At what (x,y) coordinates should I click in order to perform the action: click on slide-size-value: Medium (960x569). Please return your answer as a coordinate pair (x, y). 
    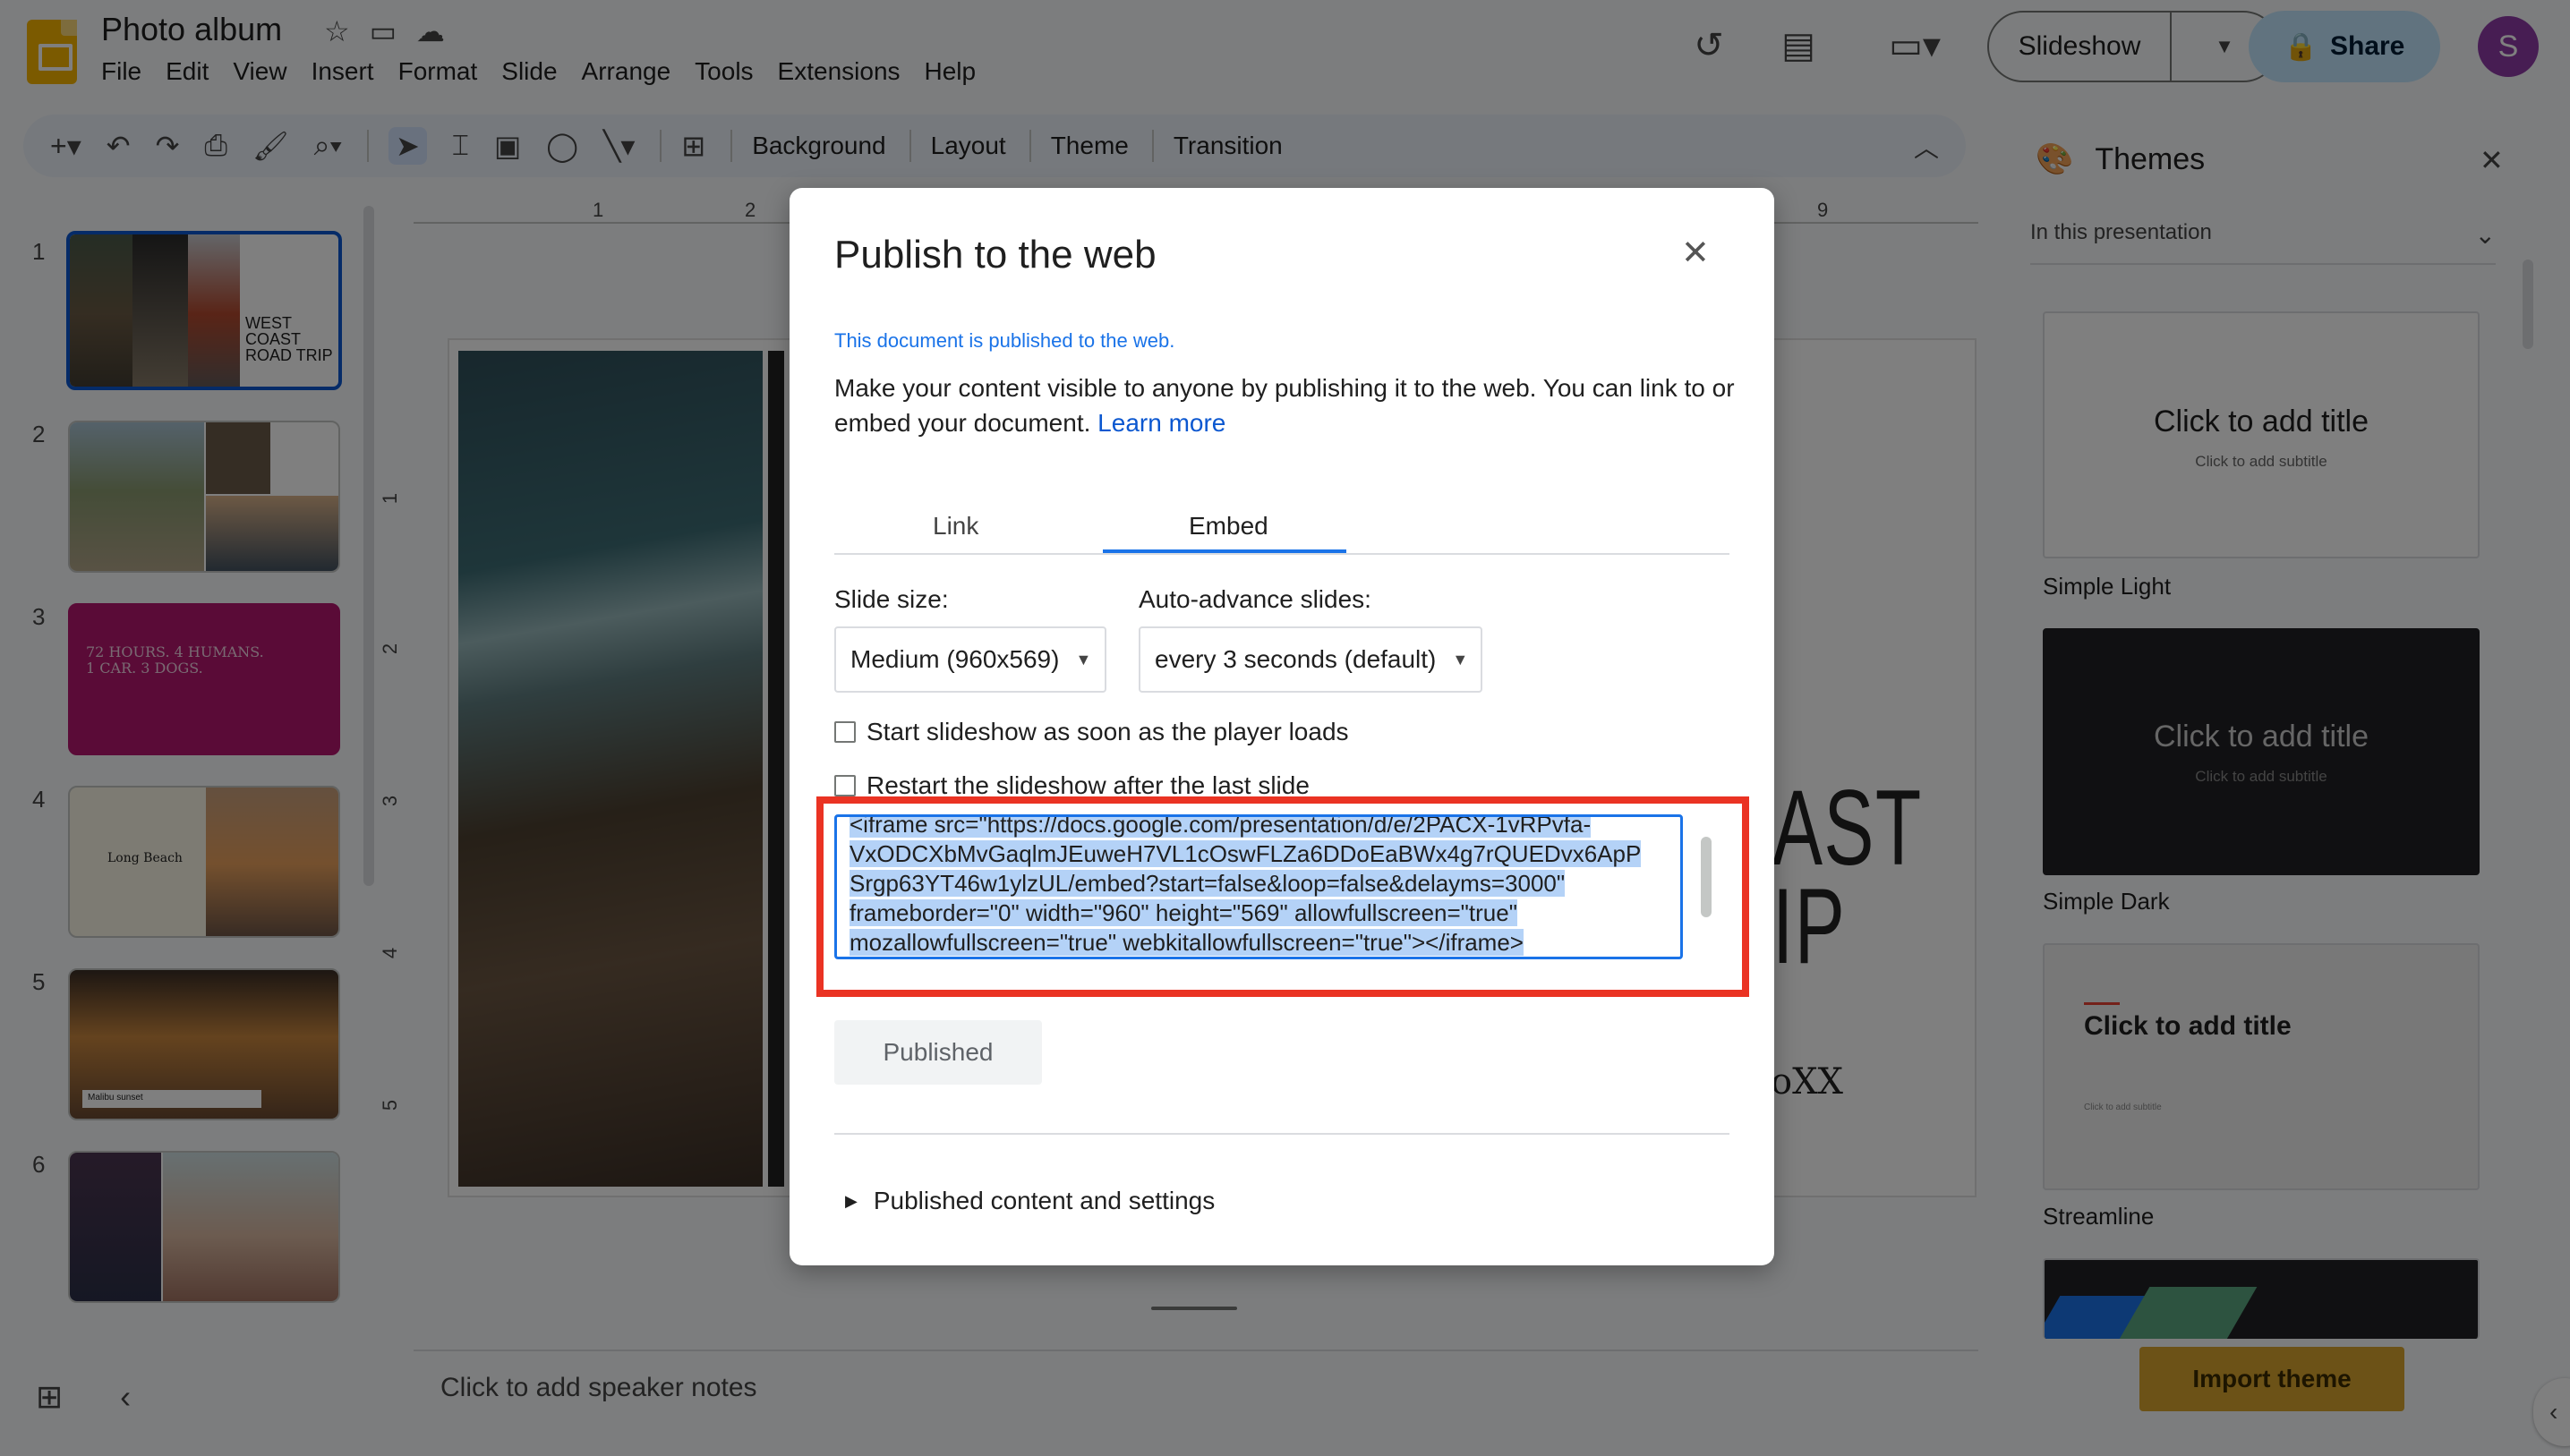
    Looking at the image, I should click on (955, 659).